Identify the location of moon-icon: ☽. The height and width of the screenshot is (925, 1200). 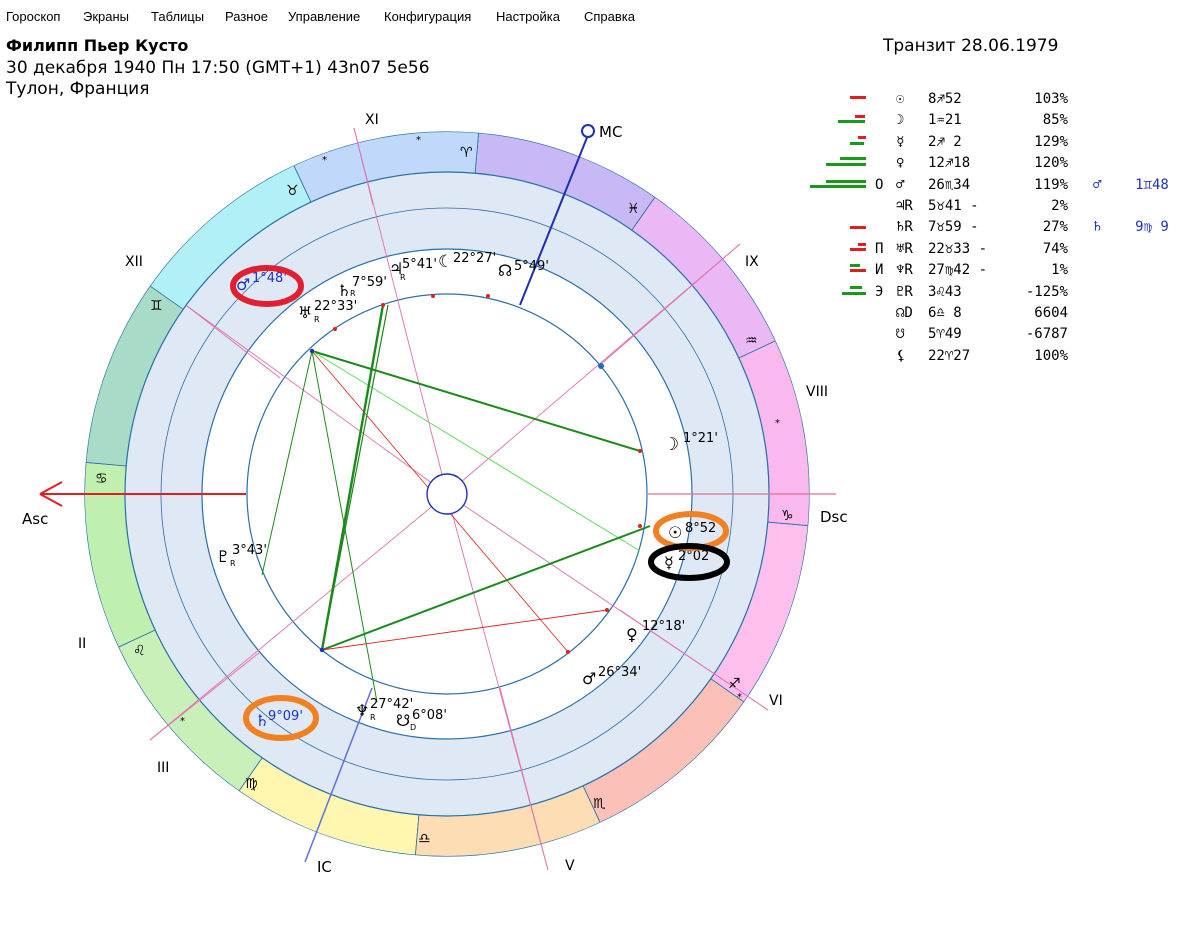
(671, 444).